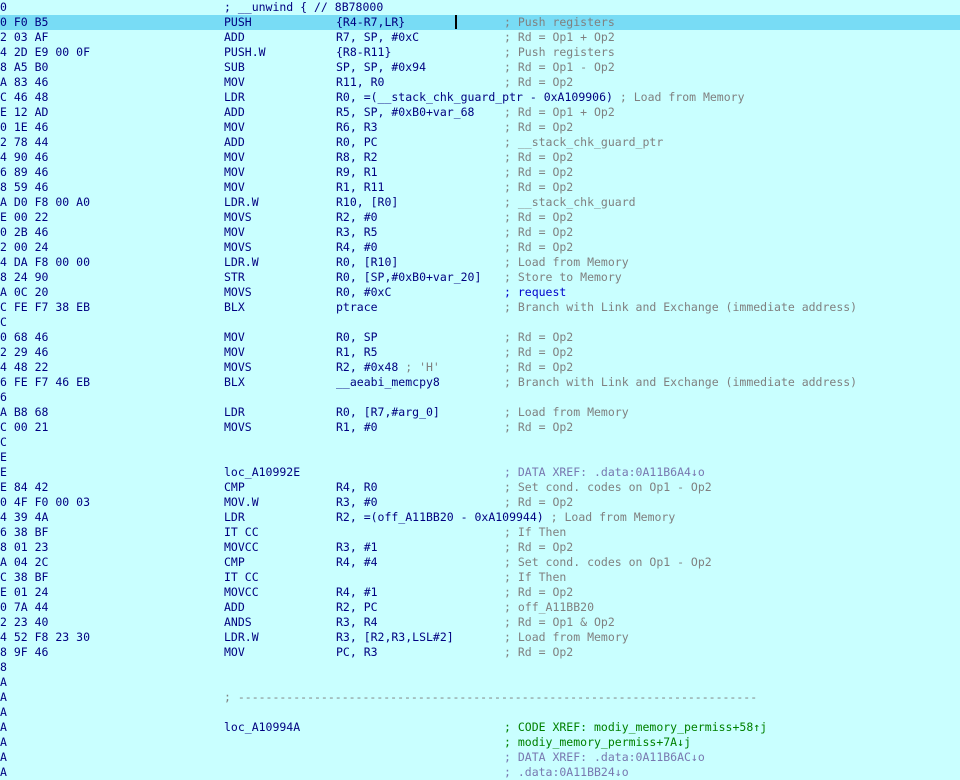 The height and width of the screenshot is (780, 960). Describe the element at coordinates (480, 22) in the screenshot. I see `current-line: 0 F0 B5 PUSH {R4-R7,LR} ; Push registers` at that location.